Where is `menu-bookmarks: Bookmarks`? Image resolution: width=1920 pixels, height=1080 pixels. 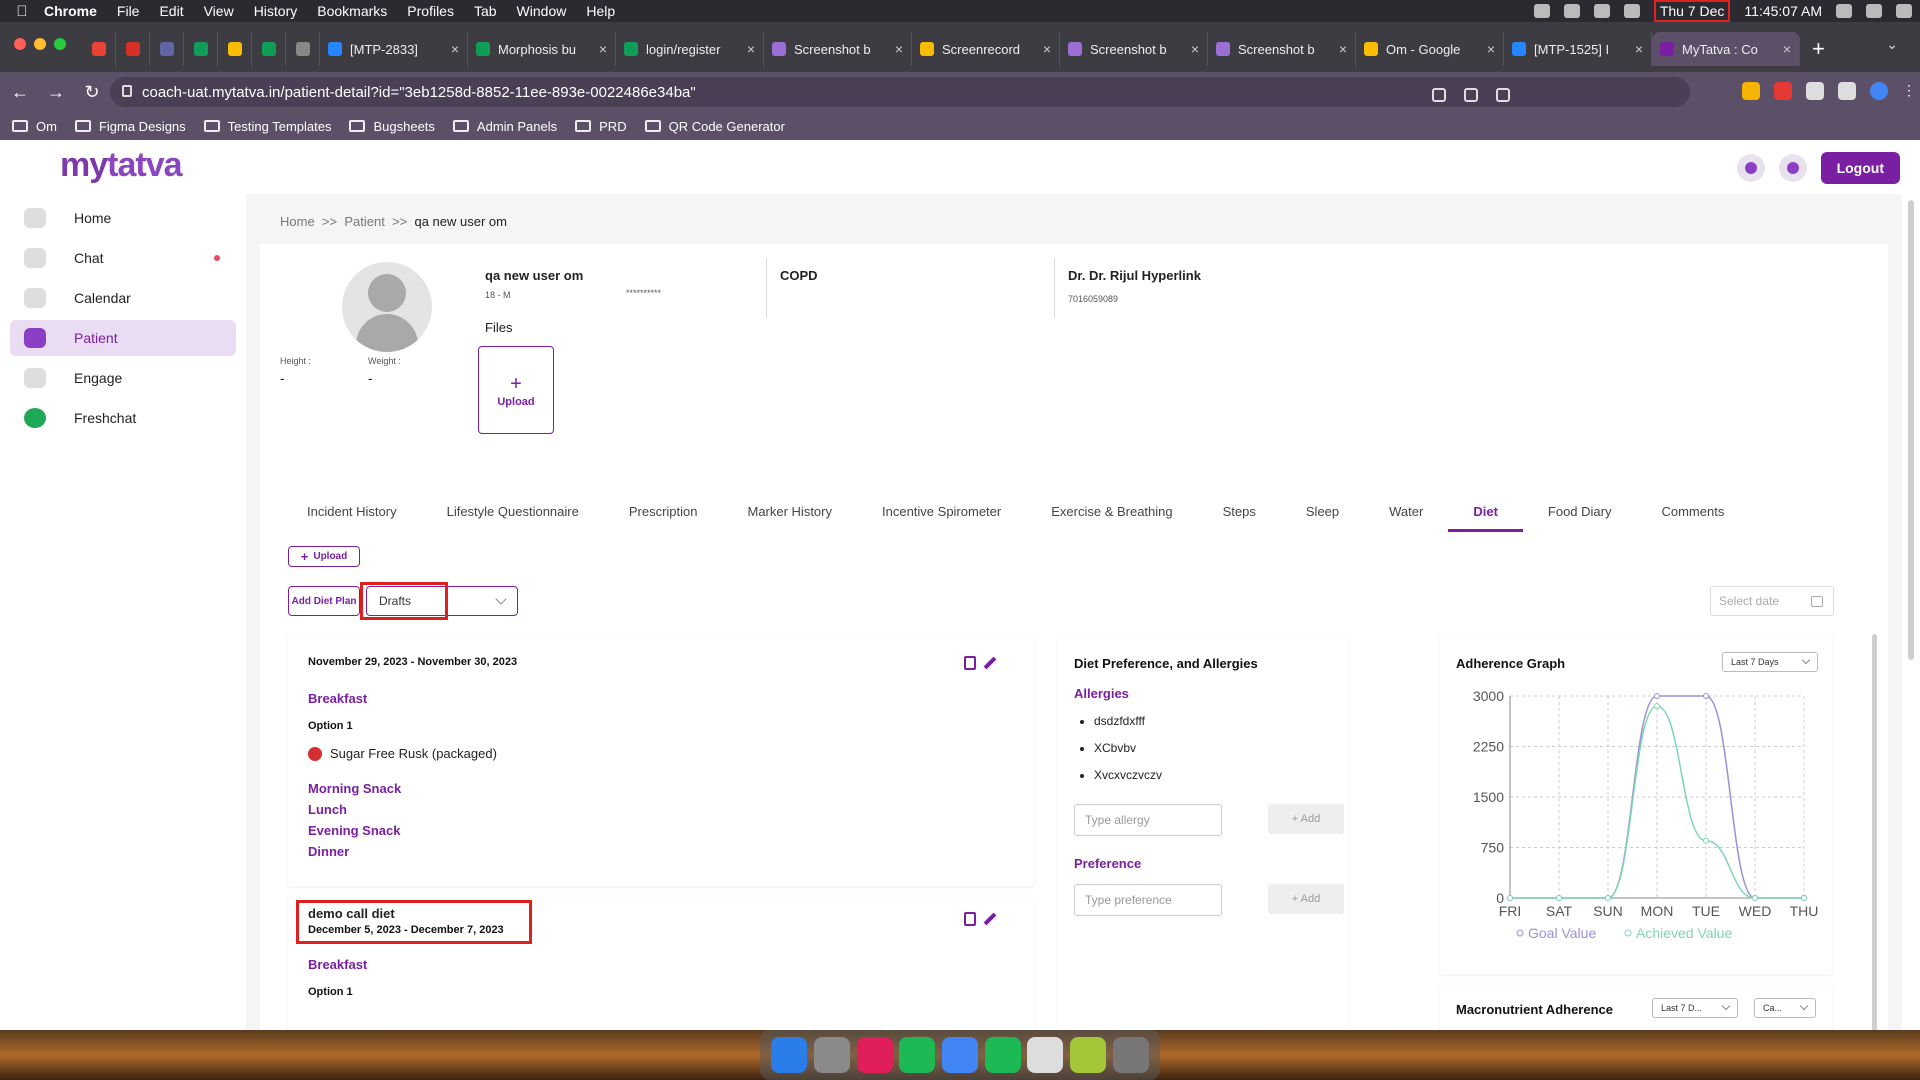 menu-bookmarks: Bookmarks is located at coordinates (352, 11).